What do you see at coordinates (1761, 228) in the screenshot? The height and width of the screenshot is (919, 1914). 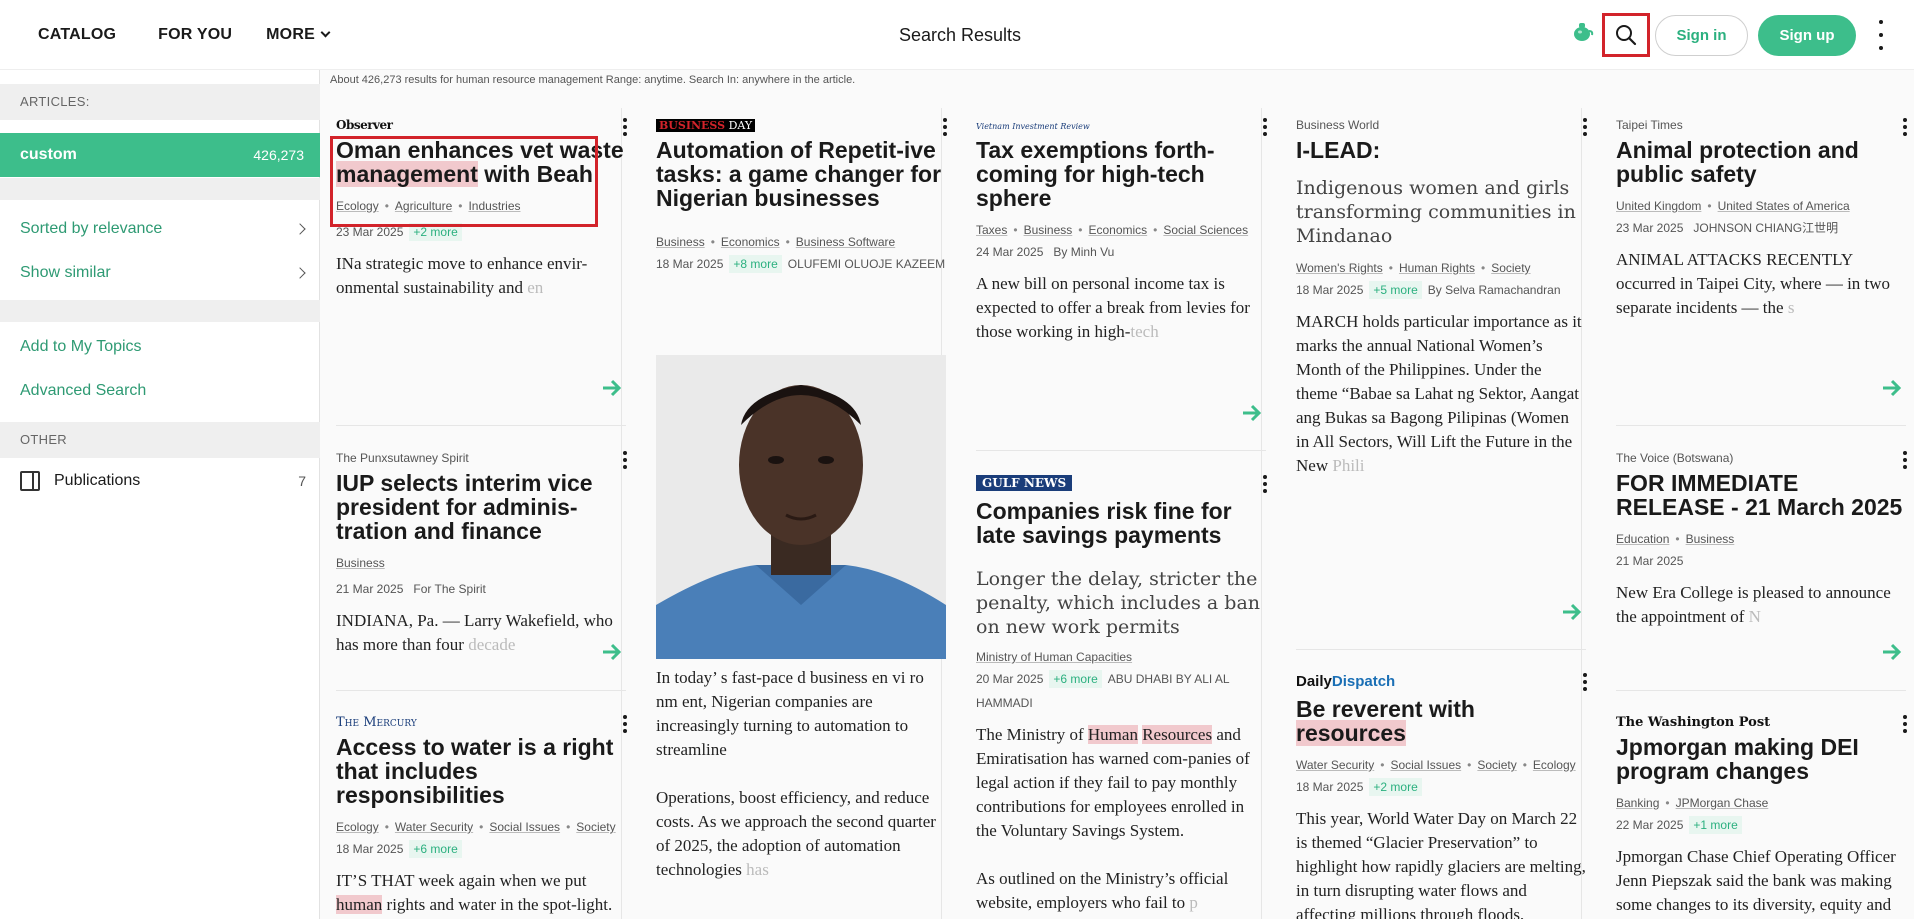 I see `article-meta: 23 Mar 2025 JOHNSON CHIANG江世明` at bounding box center [1761, 228].